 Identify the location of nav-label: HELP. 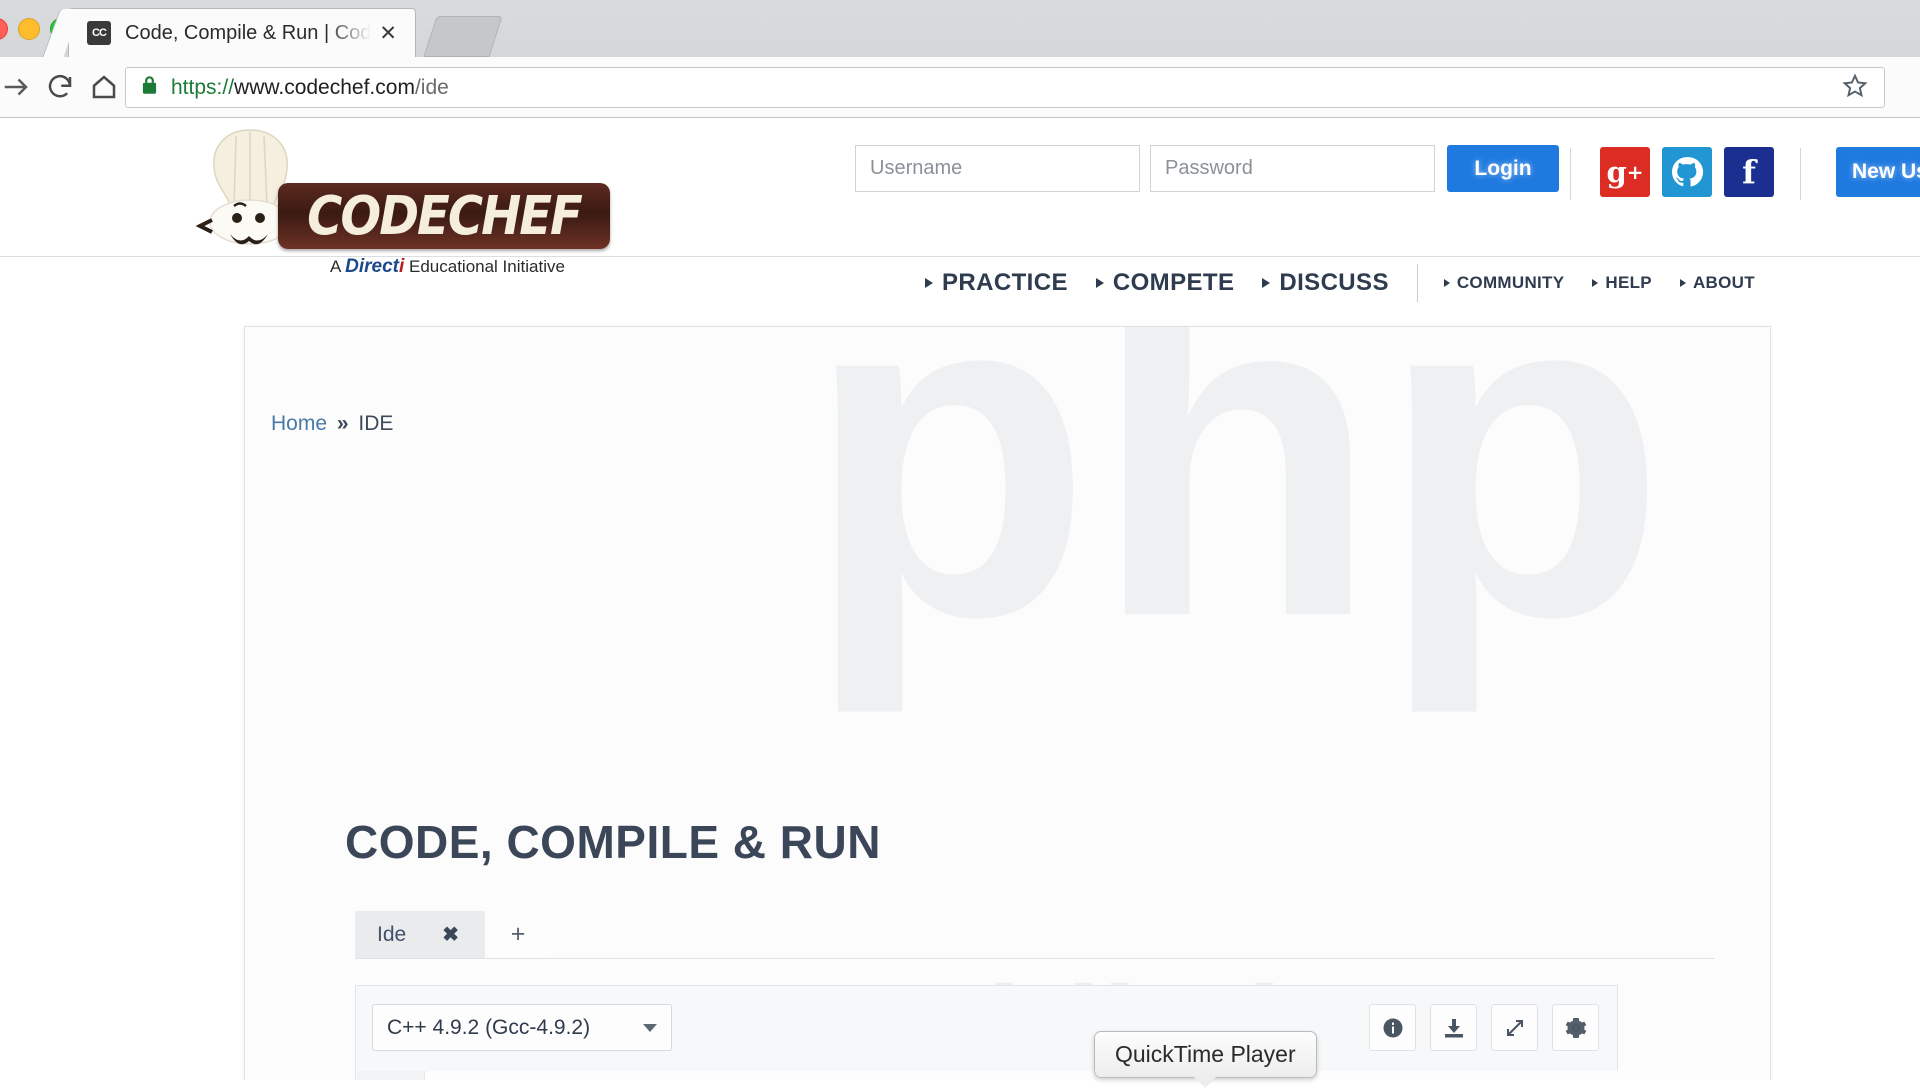
(1628, 282).